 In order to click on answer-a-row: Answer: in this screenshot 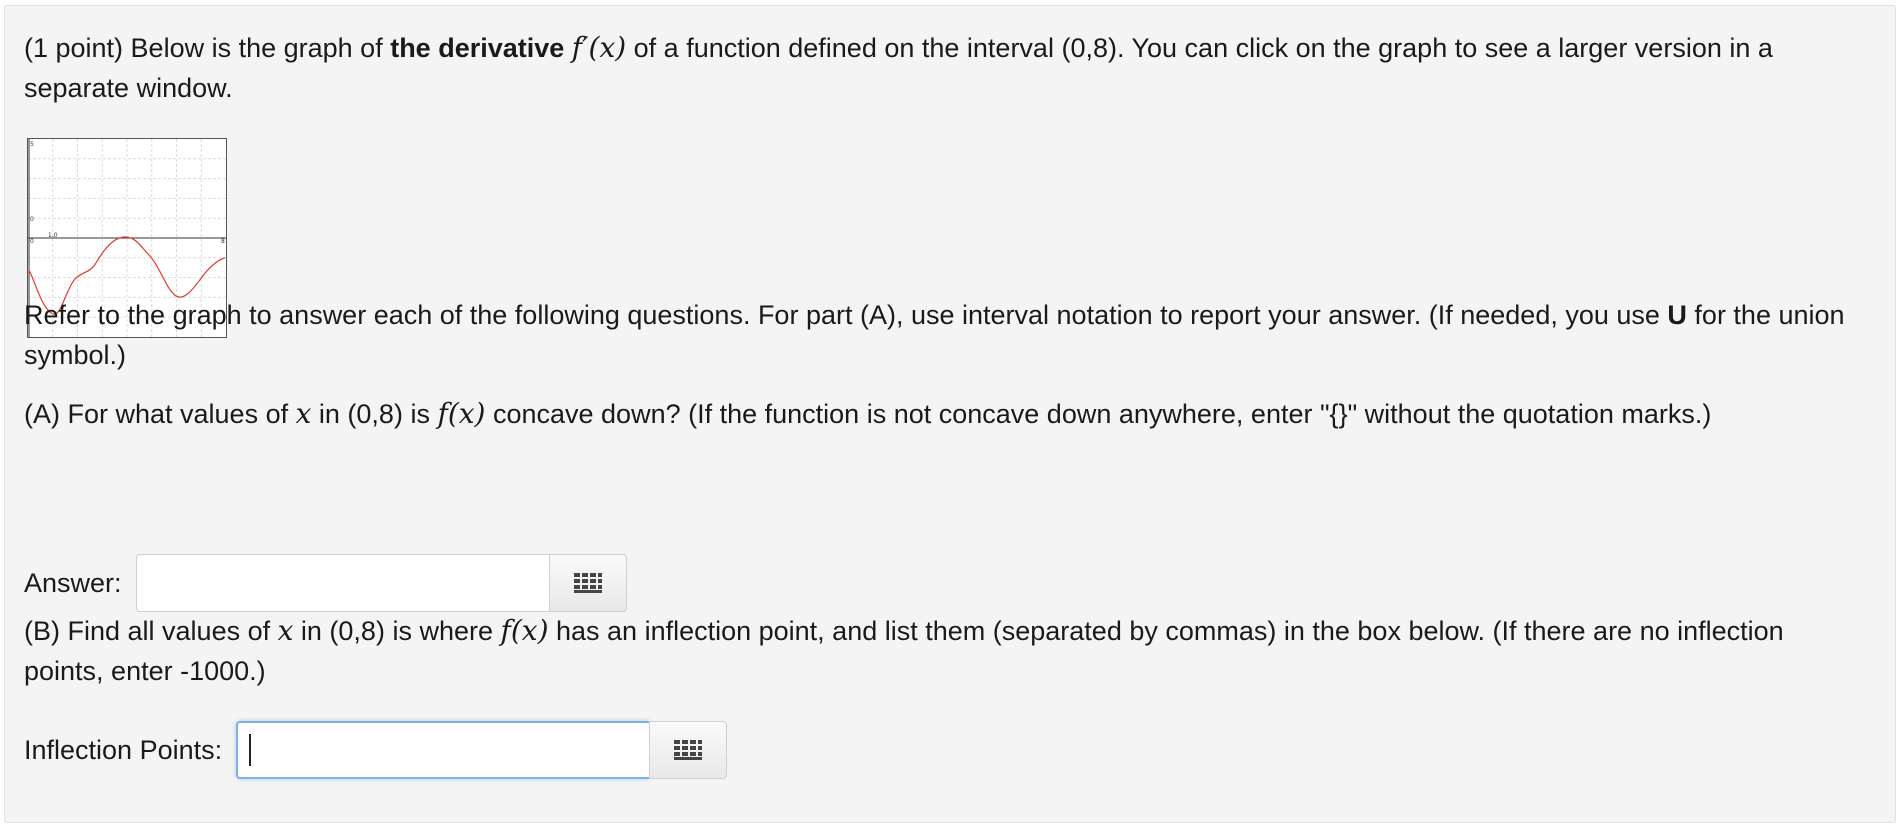, I will do `click(325, 583)`.